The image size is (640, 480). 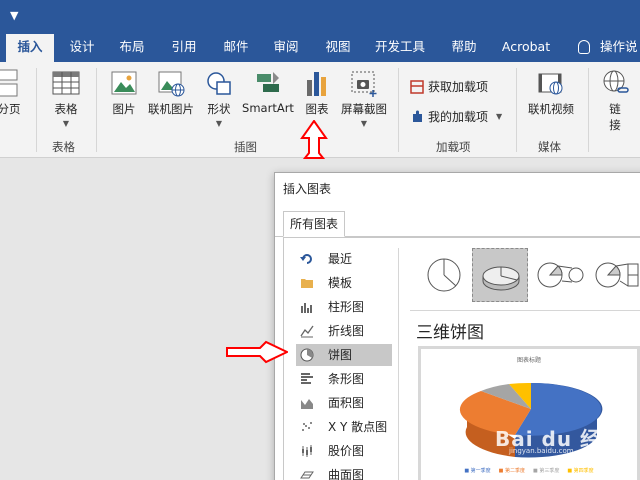 I want to click on category-label: 折线图, so click(x=346, y=331).